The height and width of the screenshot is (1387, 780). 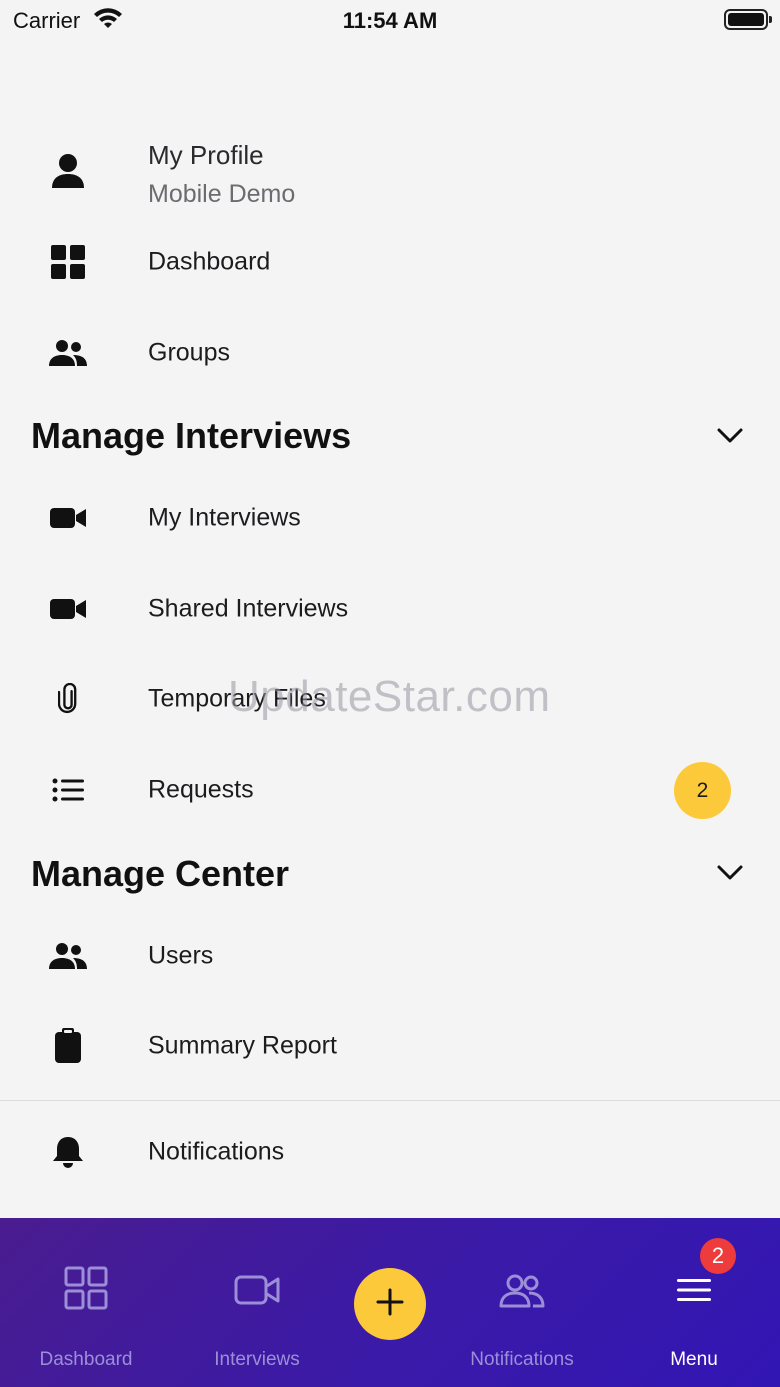 What do you see at coordinates (68, 1046) in the screenshot?
I see `clipboard-icon` at bounding box center [68, 1046].